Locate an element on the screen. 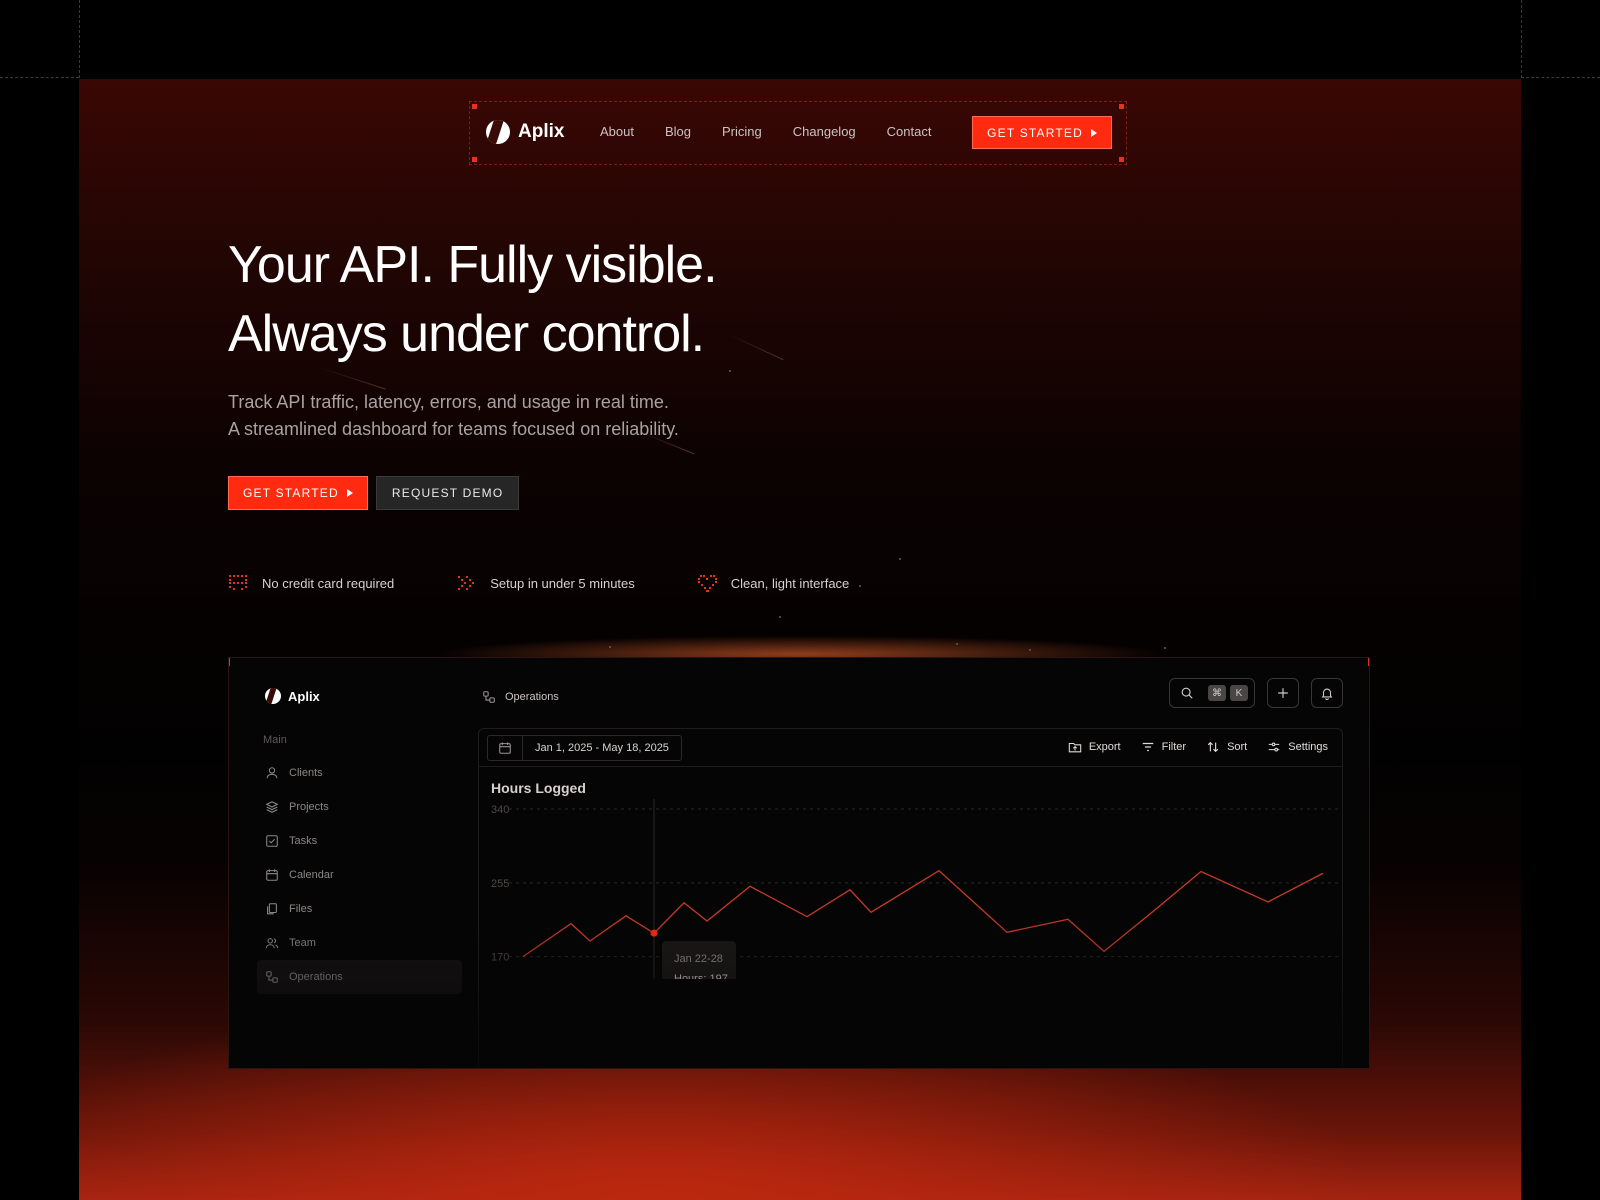  data-point is located at coordinates (654, 933).